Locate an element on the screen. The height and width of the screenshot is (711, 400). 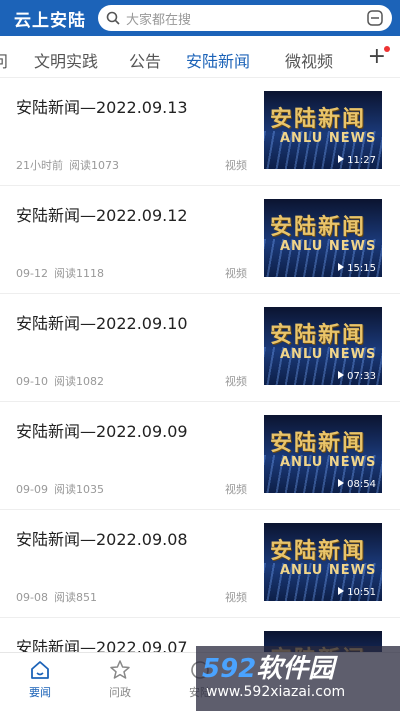
video-thumbnail: 安陆新闻 ANLU NEWS 10:51 is located at coordinates (323, 562).